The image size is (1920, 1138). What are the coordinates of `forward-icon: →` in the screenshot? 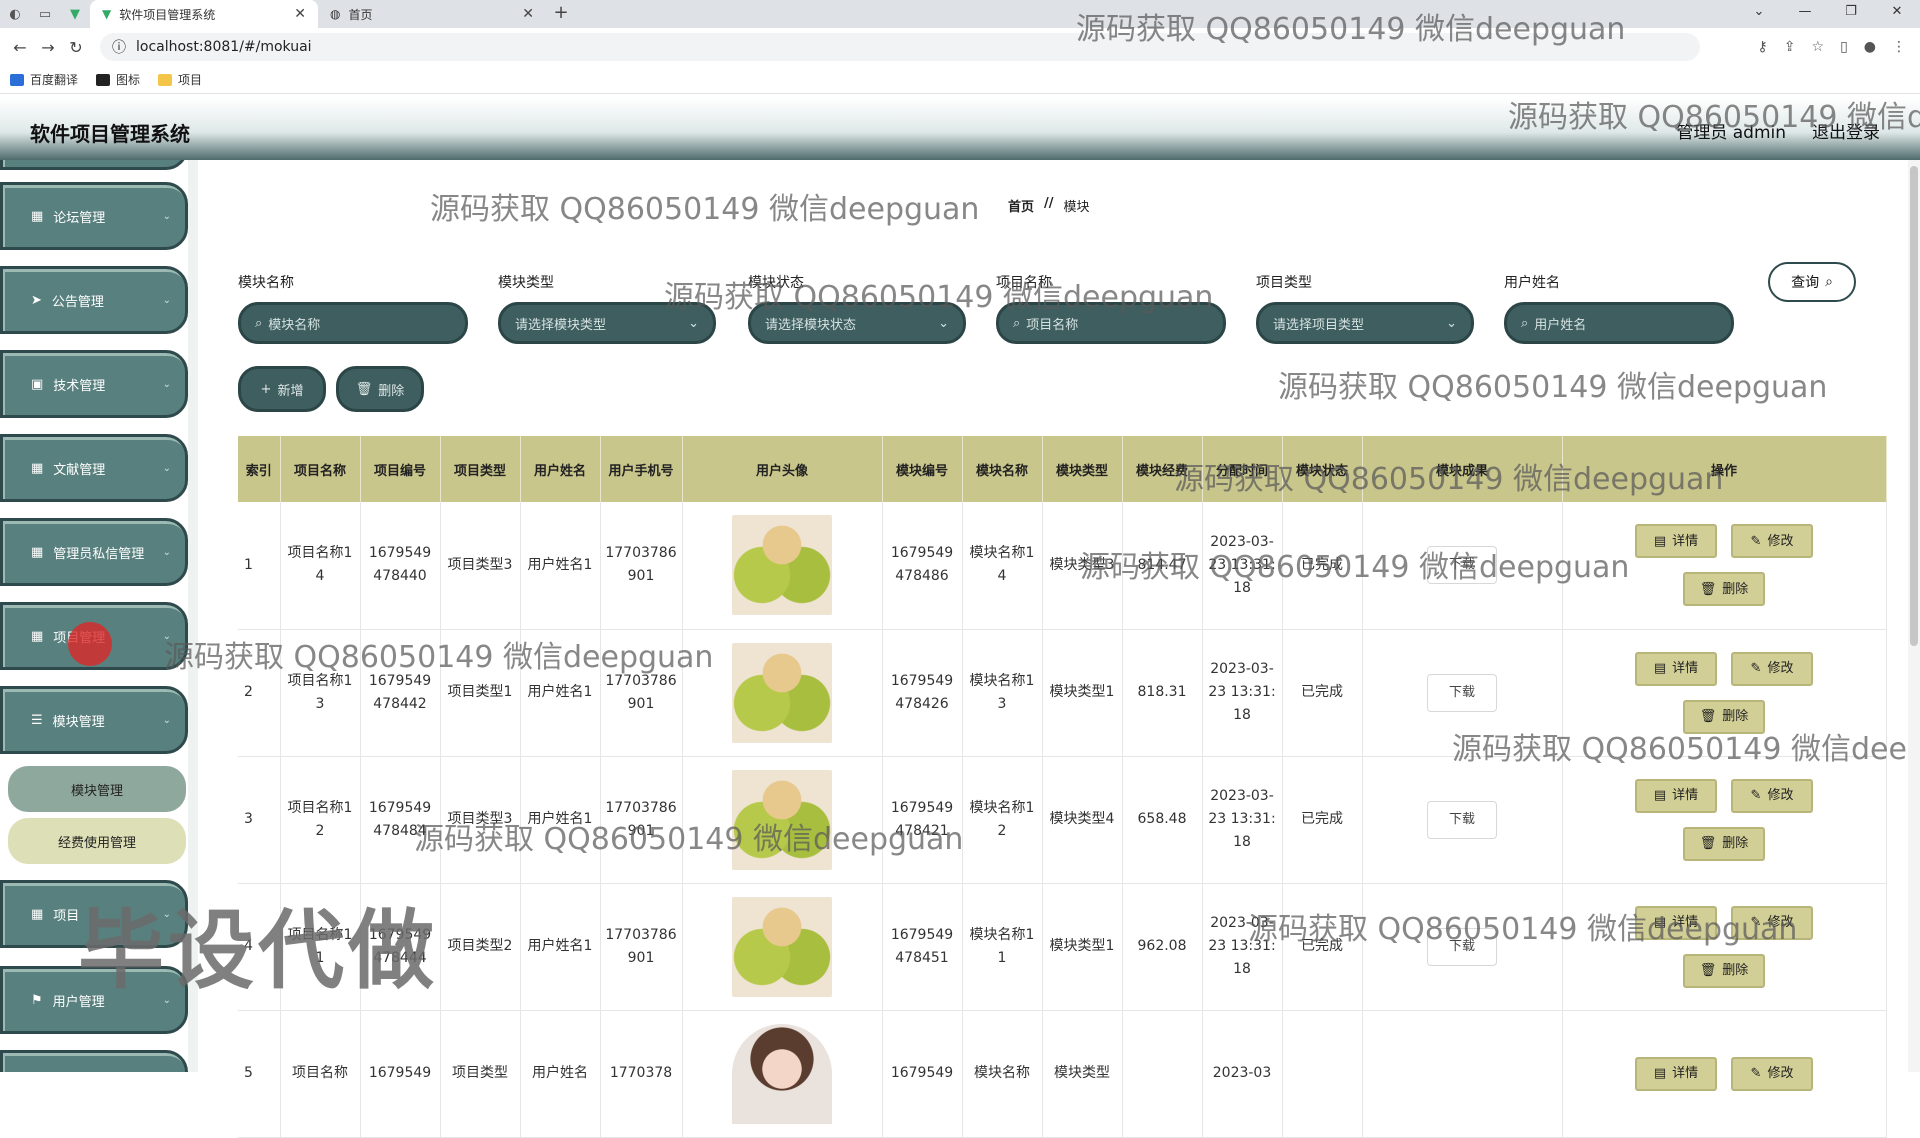 It's located at (48, 47).